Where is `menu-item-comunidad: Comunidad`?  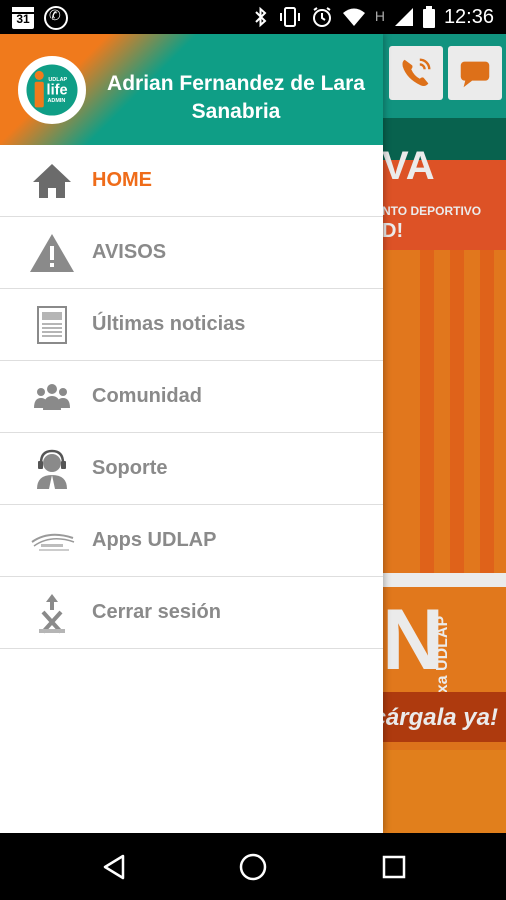 menu-item-comunidad: Comunidad is located at coordinates (191, 397).